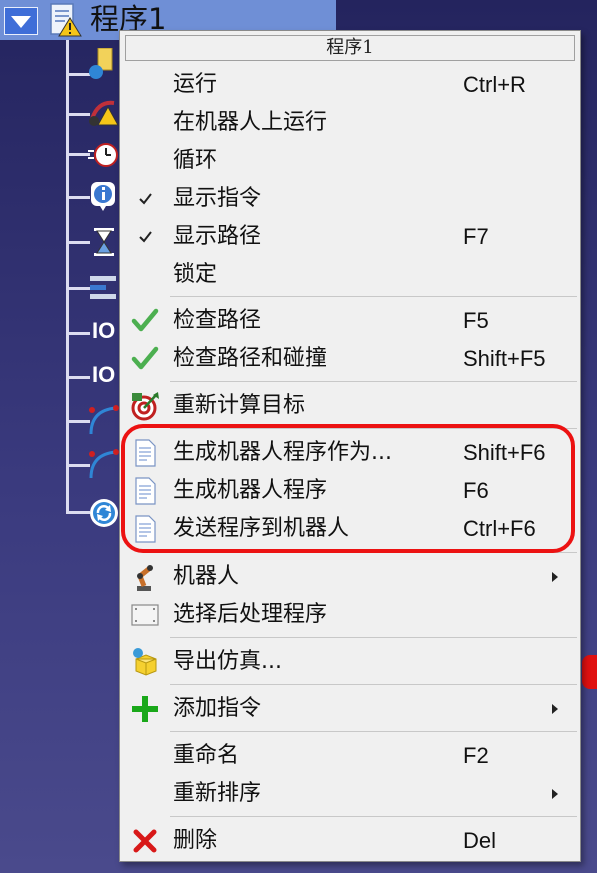 Image resolution: width=597 pixels, height=873 pixels. What do you see at coordinates (206, 755) in the screenshot?
I see `menu-item-label: 重命名` at bounding box center [206, 755].